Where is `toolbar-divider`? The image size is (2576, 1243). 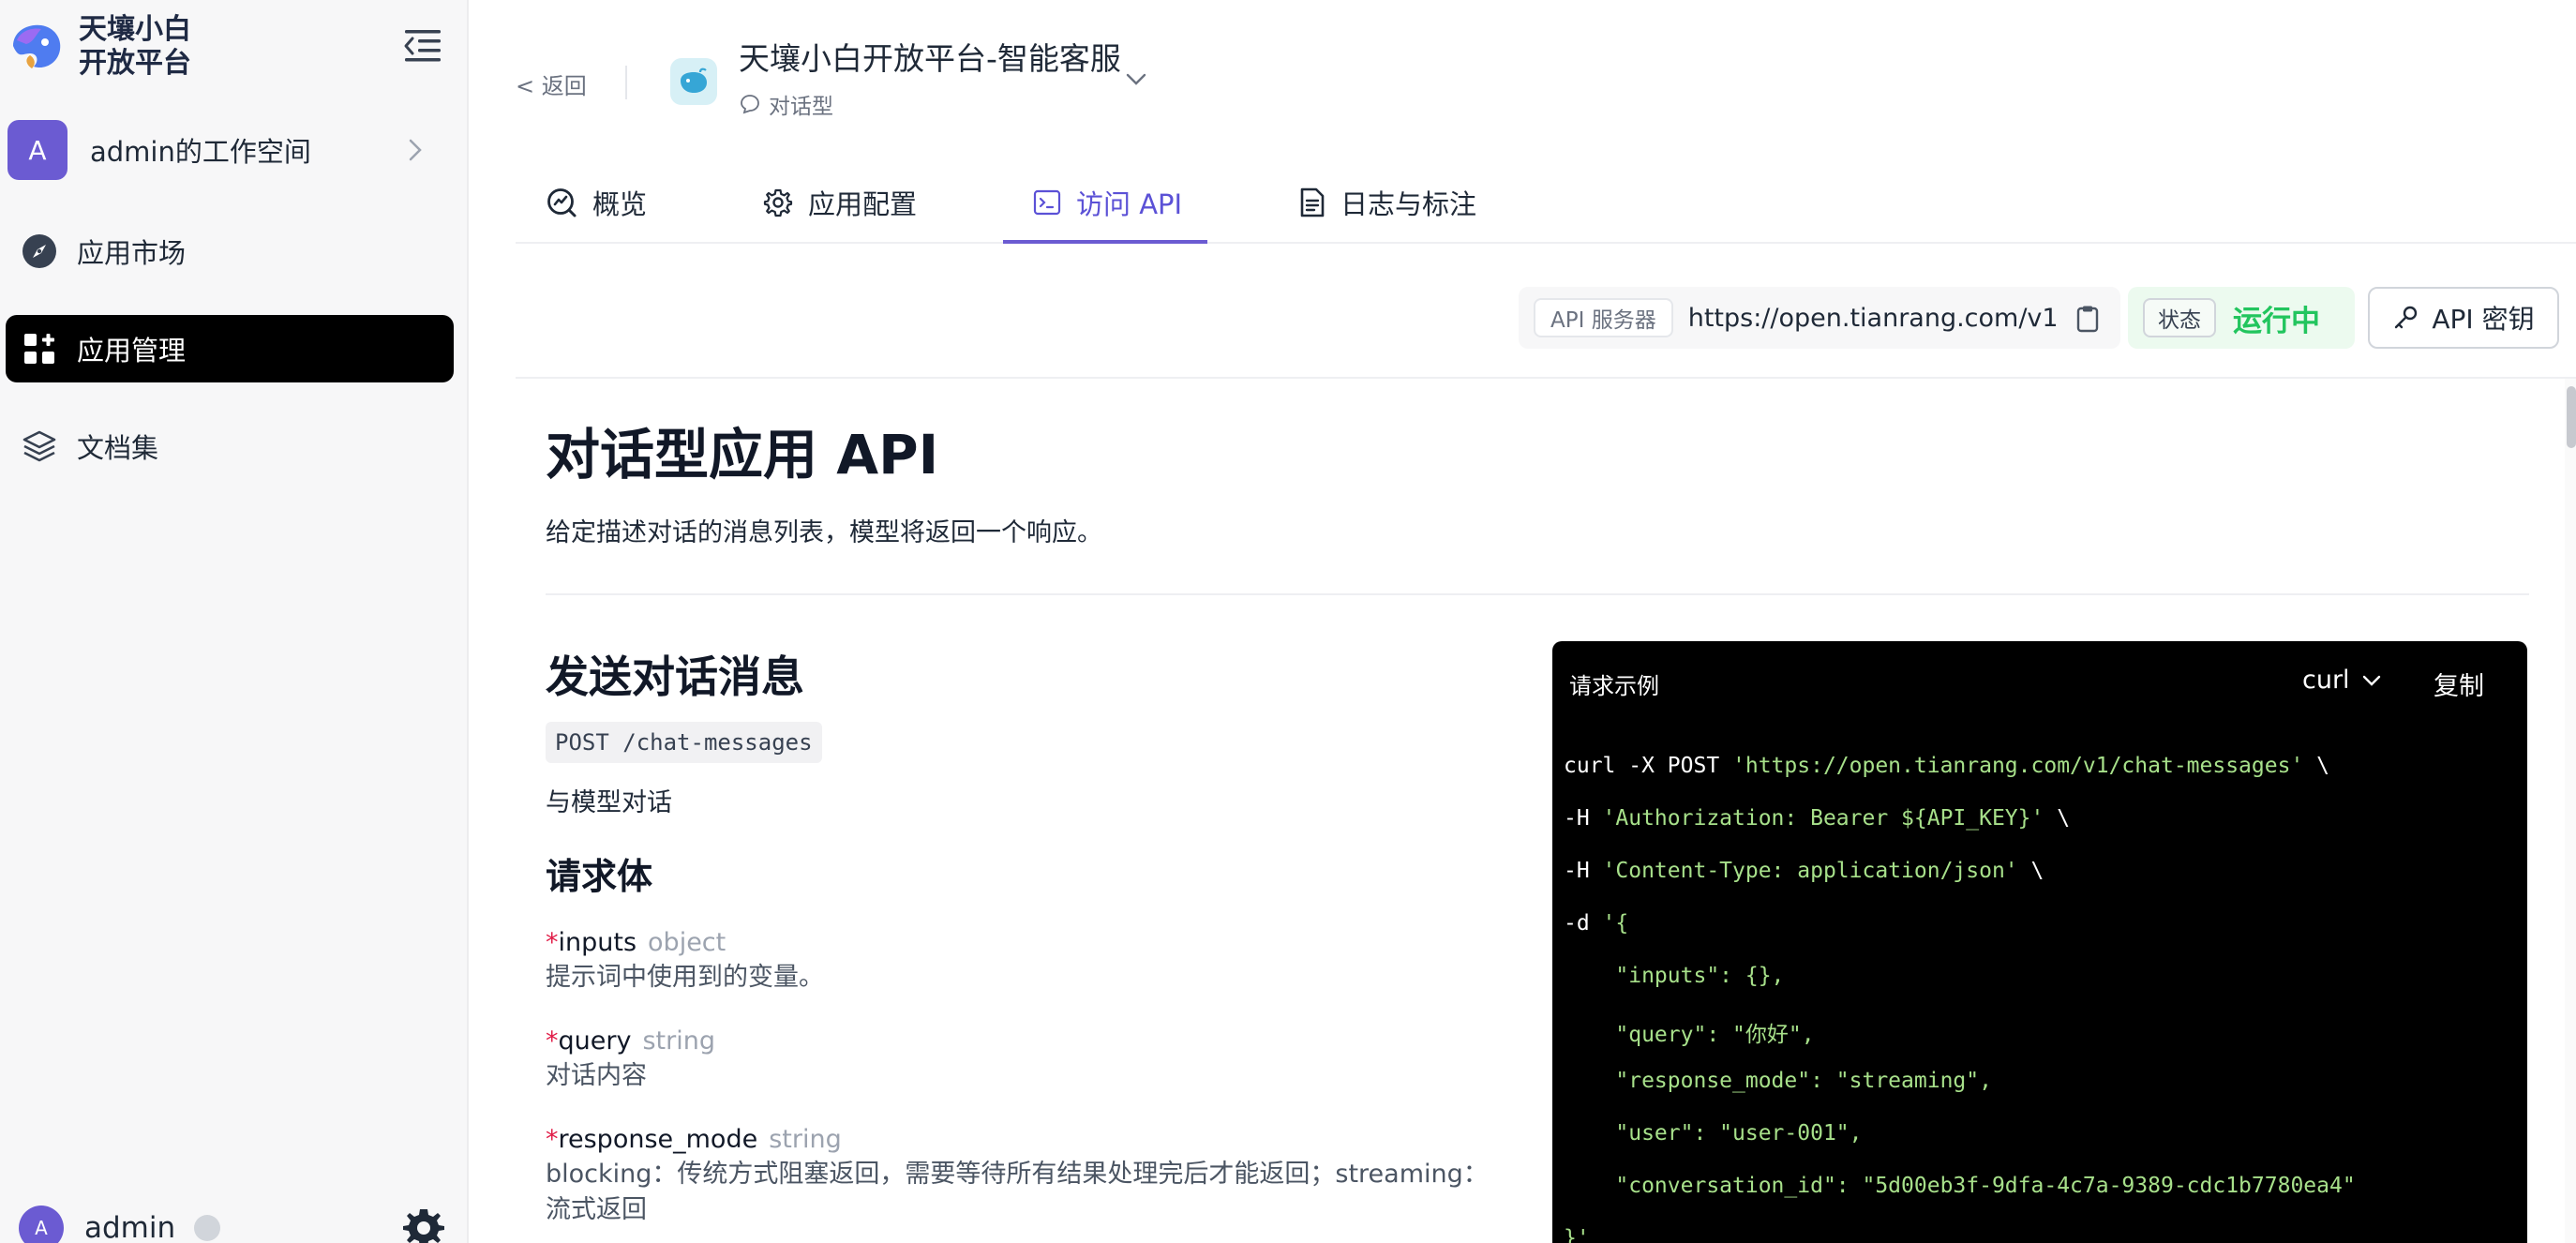
toolbar-divider is located at coordinates (1546, 378).